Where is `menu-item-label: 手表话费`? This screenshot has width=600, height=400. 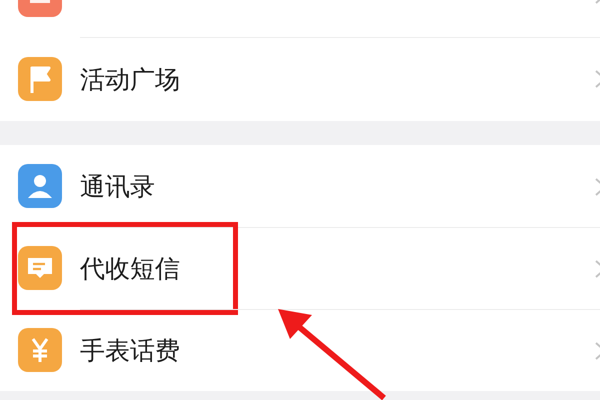 menu-item-label: 手表话费 is located at coordinates (340, 350).